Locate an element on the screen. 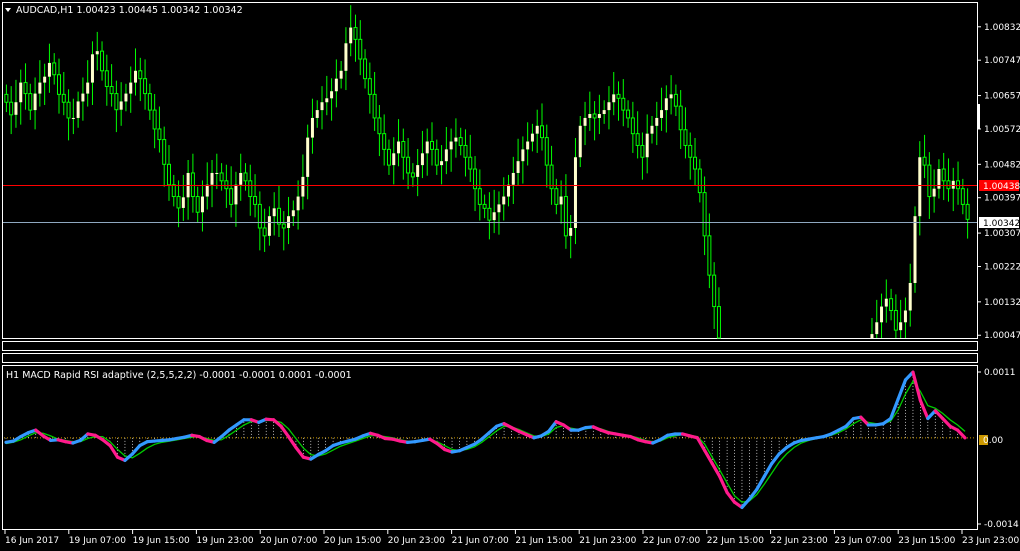 The image size is (1020, 551). time-tick-label: 21 Jun 23:00 is located at coordinates (607, 541).